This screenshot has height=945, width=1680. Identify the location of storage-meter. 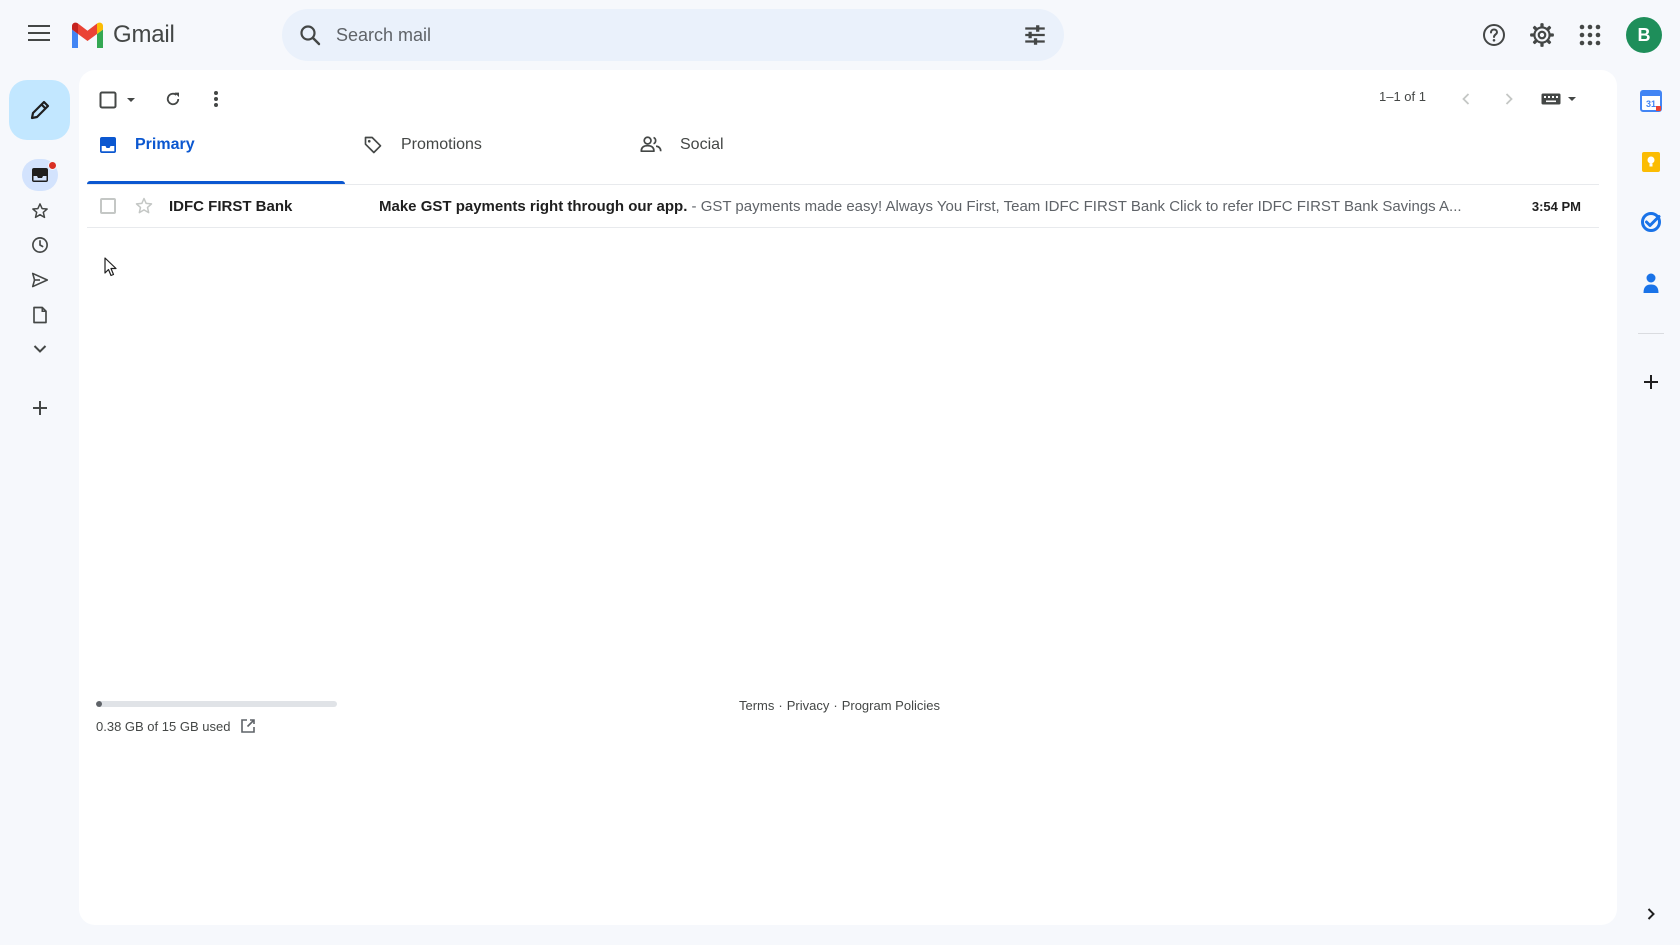
(216, 704).